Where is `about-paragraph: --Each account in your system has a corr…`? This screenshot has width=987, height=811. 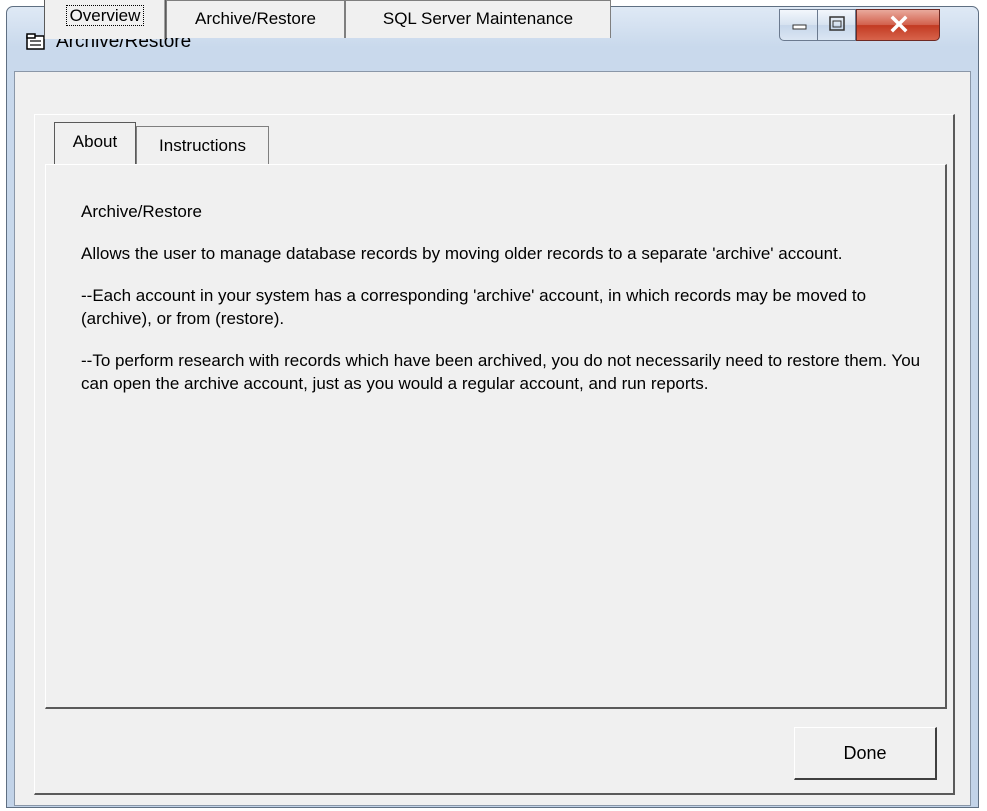
about-paragraph: --Each account in your system has a corr… is located at coordinates (474, 307).